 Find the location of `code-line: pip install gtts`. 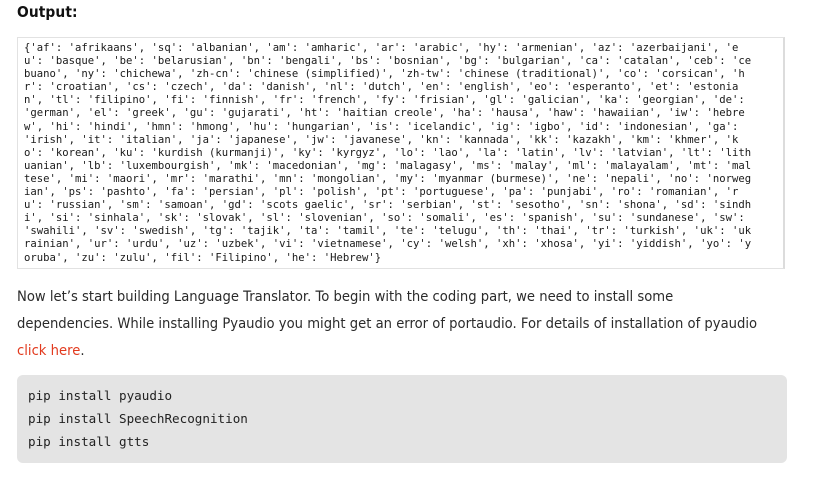

code-line: pip install gtts is located at coordinates (89, 441).